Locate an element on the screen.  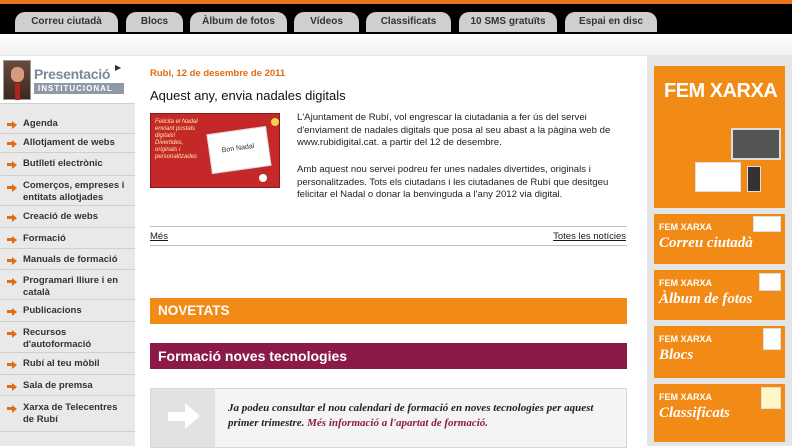
tab-classificats: Classificats is located at coordinates (408, 22).